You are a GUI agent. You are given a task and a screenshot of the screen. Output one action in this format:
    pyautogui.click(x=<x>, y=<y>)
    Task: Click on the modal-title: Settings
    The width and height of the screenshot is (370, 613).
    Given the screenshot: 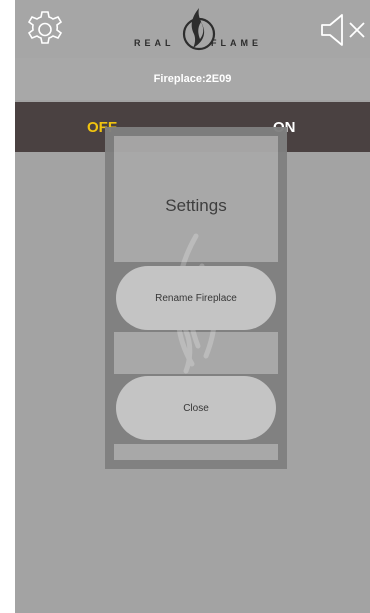 What is the action you would take?
    pyautogui.click(x=196, y=205)
    